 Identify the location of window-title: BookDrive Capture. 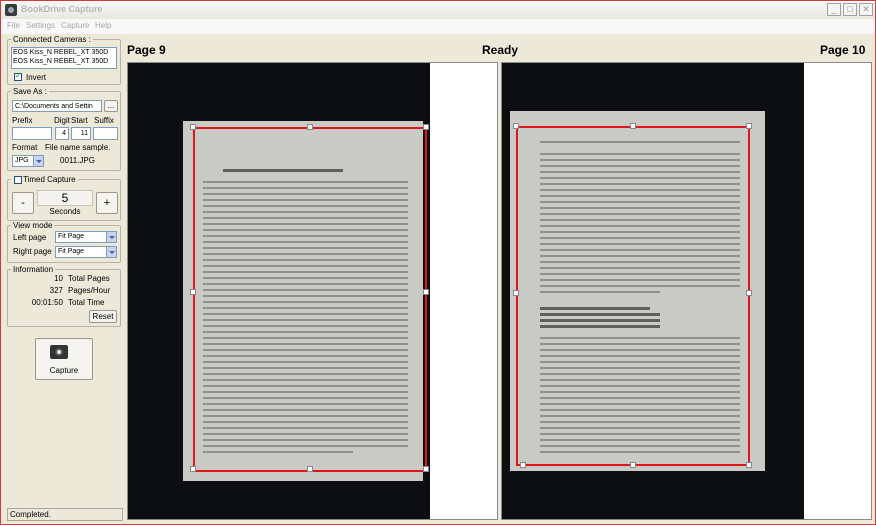
(62, 9).